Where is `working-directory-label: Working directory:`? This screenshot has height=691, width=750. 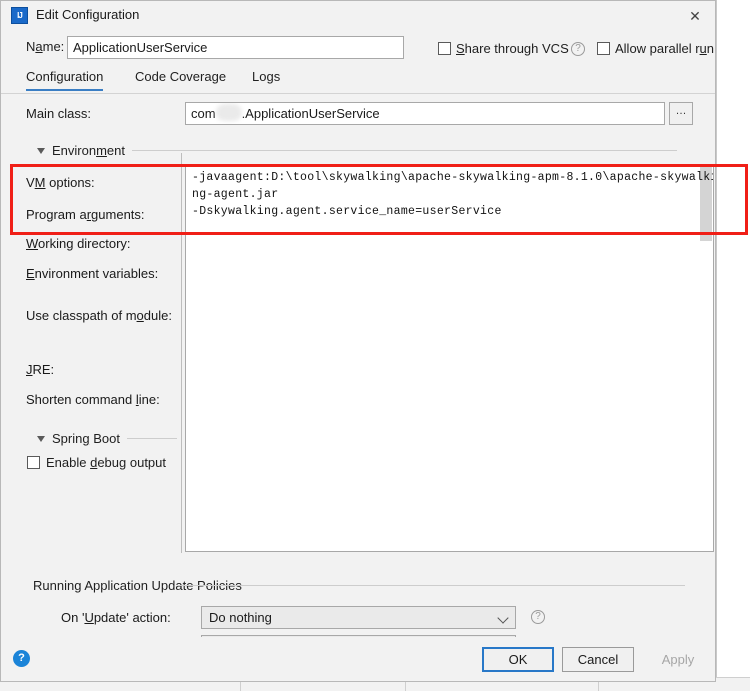
working-directory-label: Working directory: is located at coordinates (78, 243).